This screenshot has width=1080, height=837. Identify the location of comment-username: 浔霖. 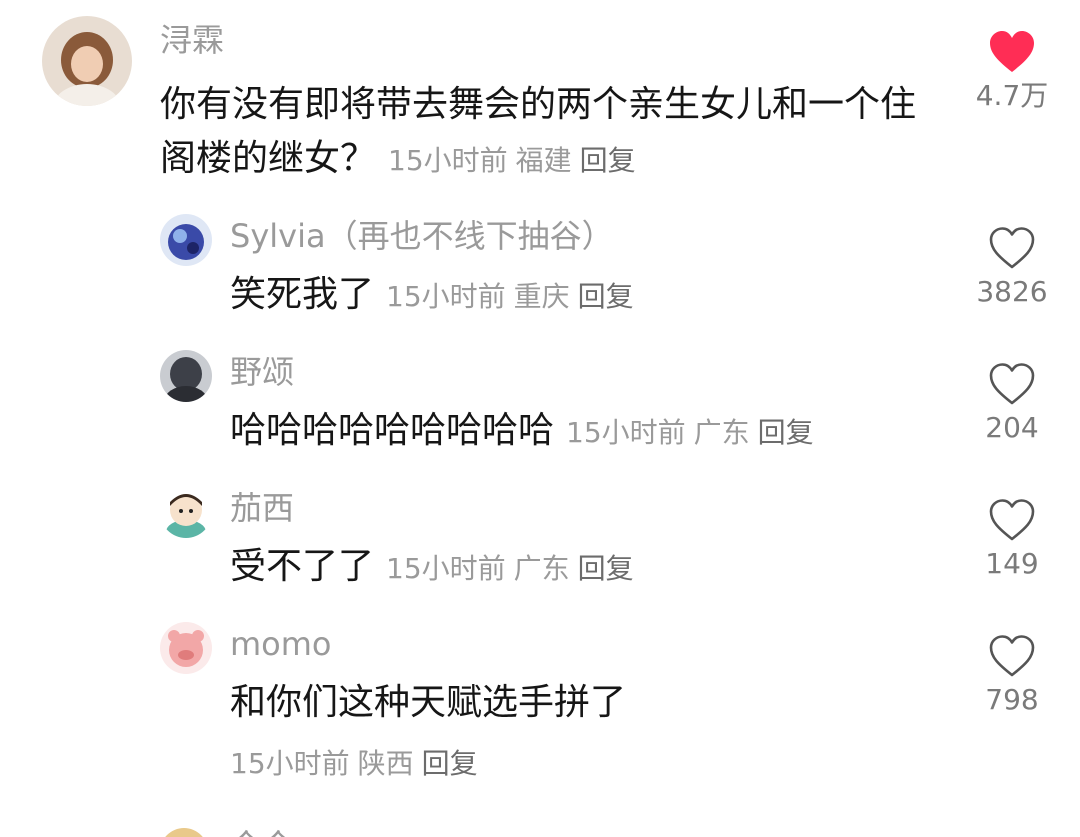
(192, 40).